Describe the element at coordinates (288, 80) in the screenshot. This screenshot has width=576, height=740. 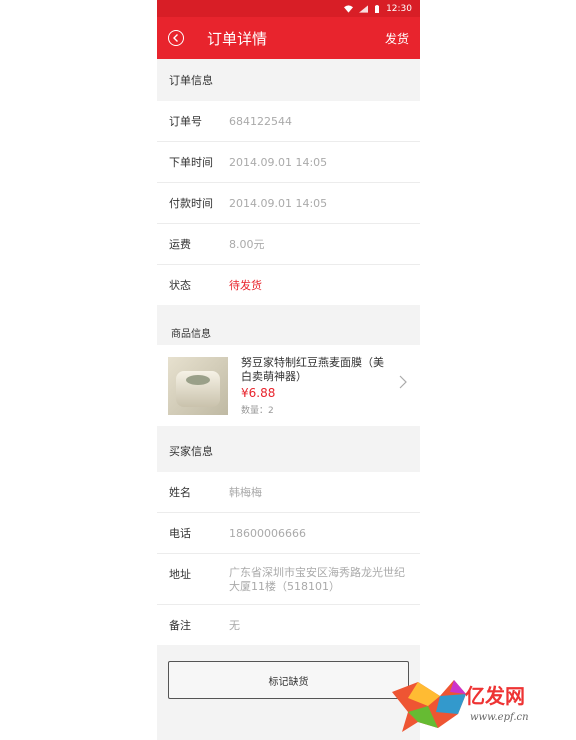
I see `order-section-heading: 订单信息` at that location.